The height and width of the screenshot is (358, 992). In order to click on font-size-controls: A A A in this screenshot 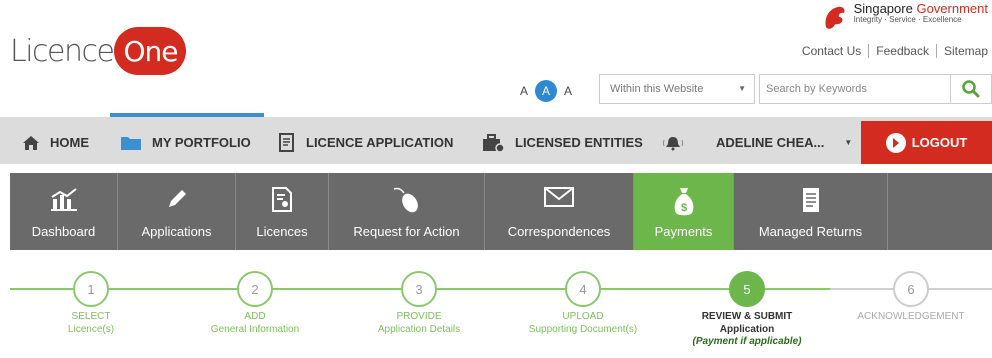, I will do `click(546, 91)`.